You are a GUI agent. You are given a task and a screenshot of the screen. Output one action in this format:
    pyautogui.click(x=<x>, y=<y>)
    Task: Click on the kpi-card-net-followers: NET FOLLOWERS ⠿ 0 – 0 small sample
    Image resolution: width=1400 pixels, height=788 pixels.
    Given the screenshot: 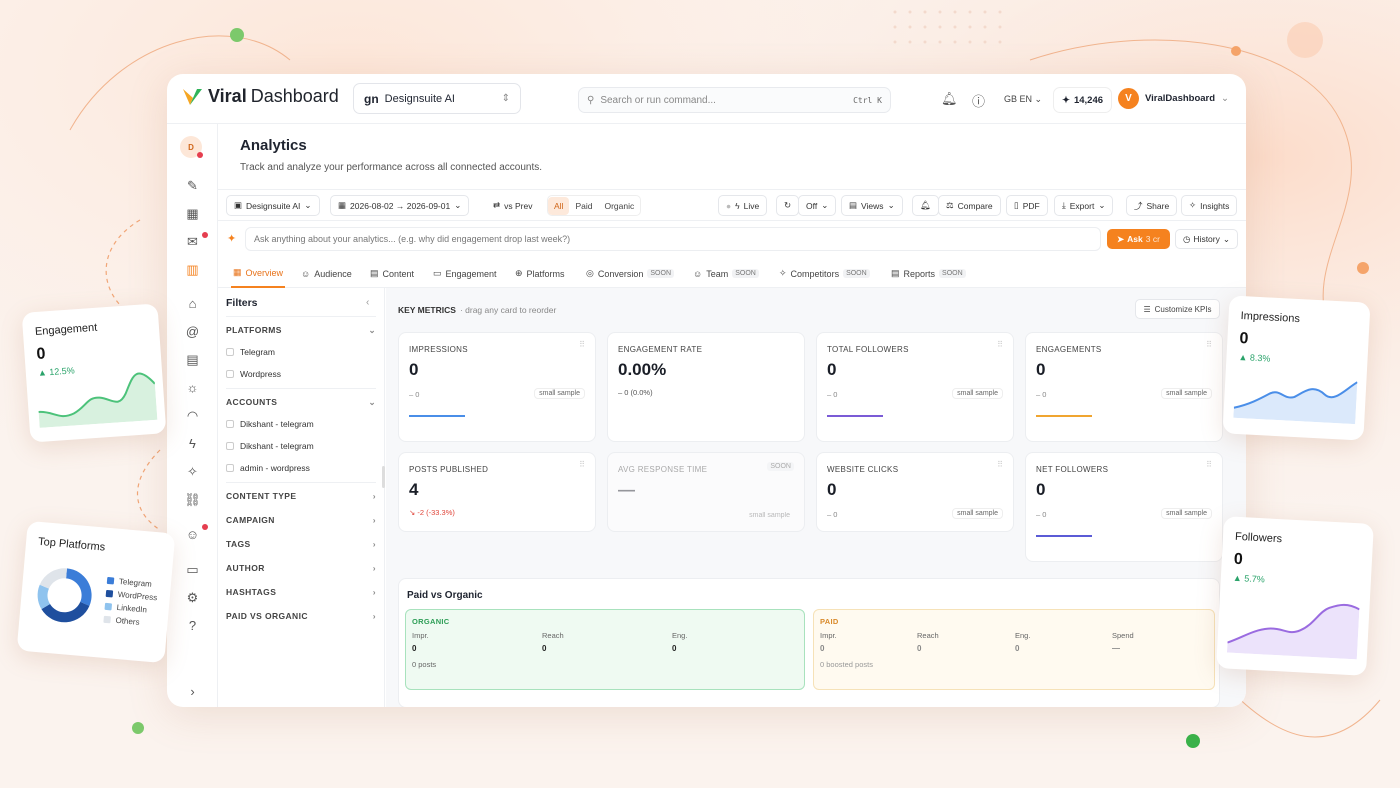 What is the action you would take?
    pyautogui.click(x=1124, y=507)
    